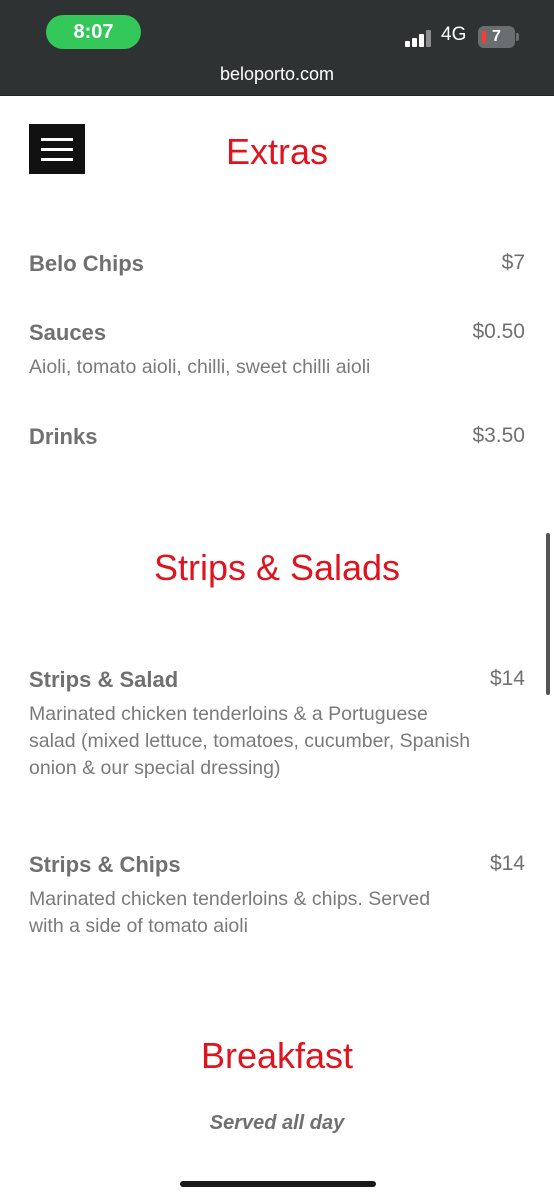 This screenshot has height=1200, width=554. Describe the element at coordinates (454, 34) in the screenshot. I see `network-type: 4G` at that location.